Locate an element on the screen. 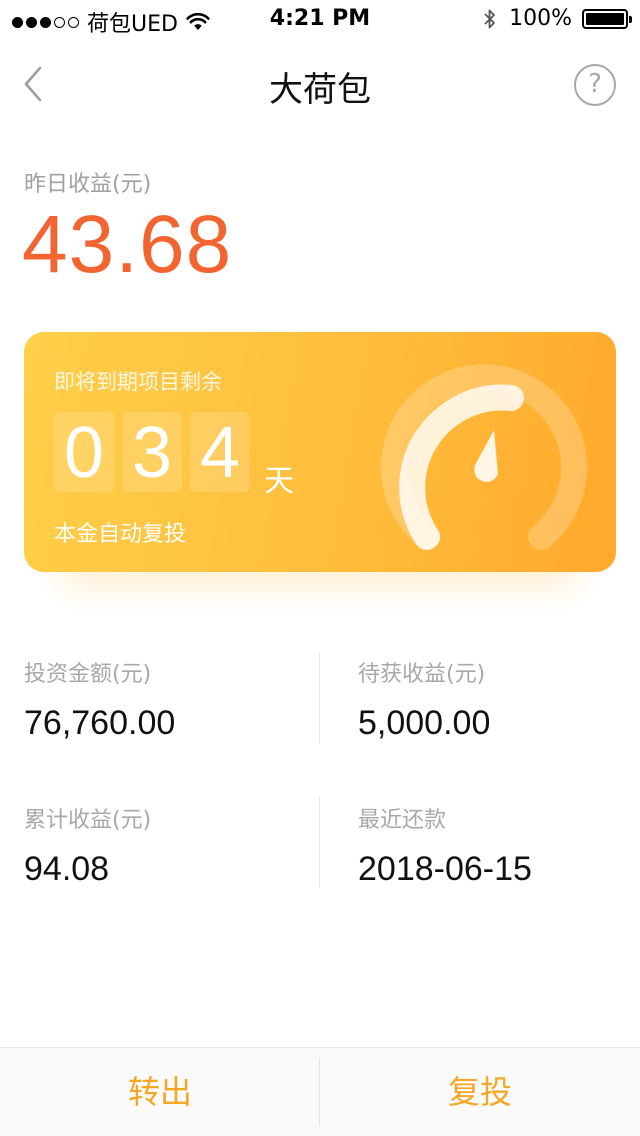 This screenshot has height=1136, width=640. bluetooth-icon is located at coordinates (489, 18).